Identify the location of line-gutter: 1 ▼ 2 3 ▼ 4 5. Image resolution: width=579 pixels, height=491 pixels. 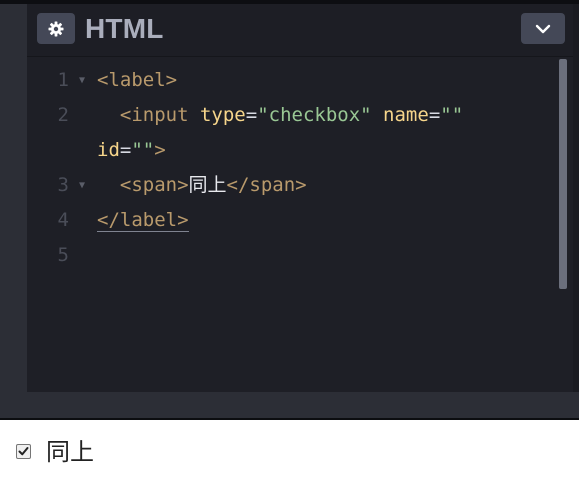
(61, 168).